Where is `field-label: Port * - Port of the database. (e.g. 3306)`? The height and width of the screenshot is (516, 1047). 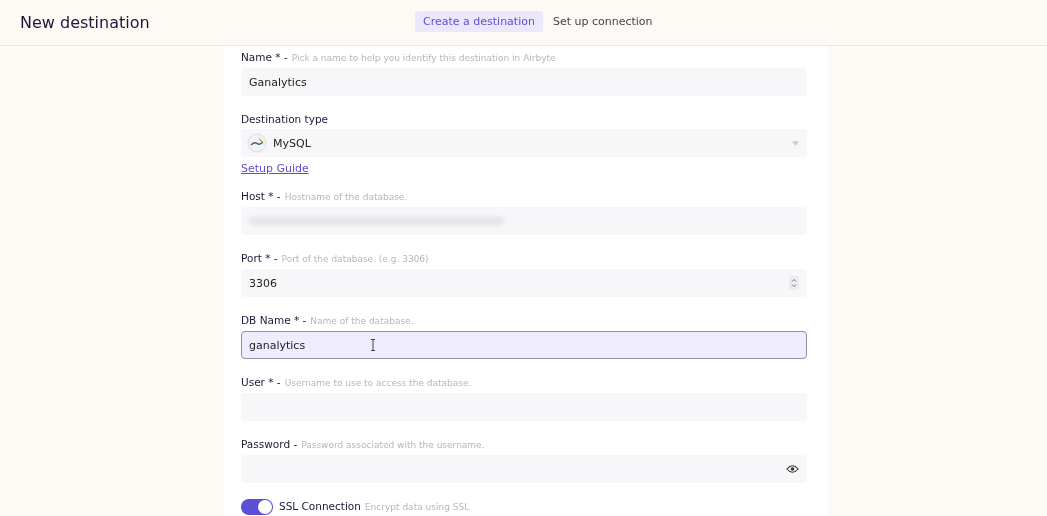
field-label: Port * - Port of the database. (e.g. 3306) is located at coordinates (335, 258).